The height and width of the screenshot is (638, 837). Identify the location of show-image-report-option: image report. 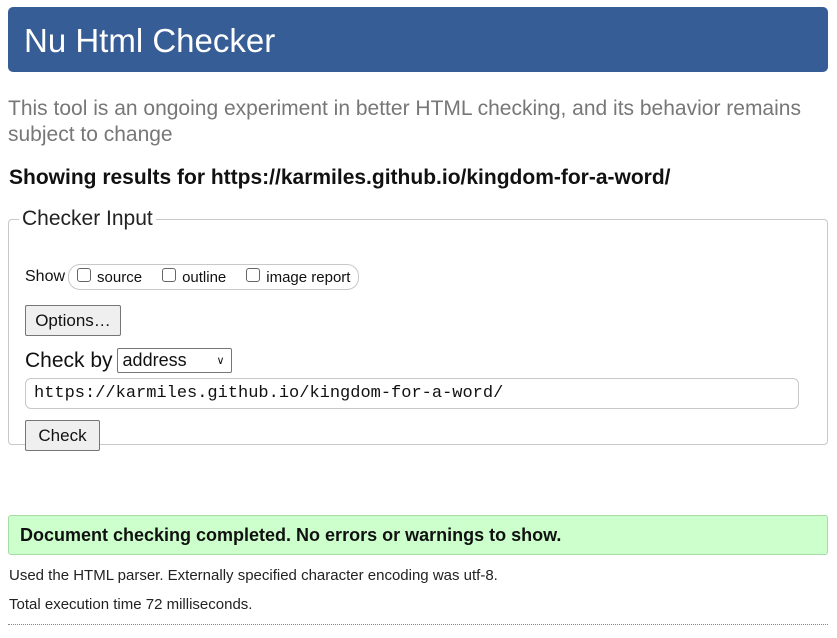
(298, 277).